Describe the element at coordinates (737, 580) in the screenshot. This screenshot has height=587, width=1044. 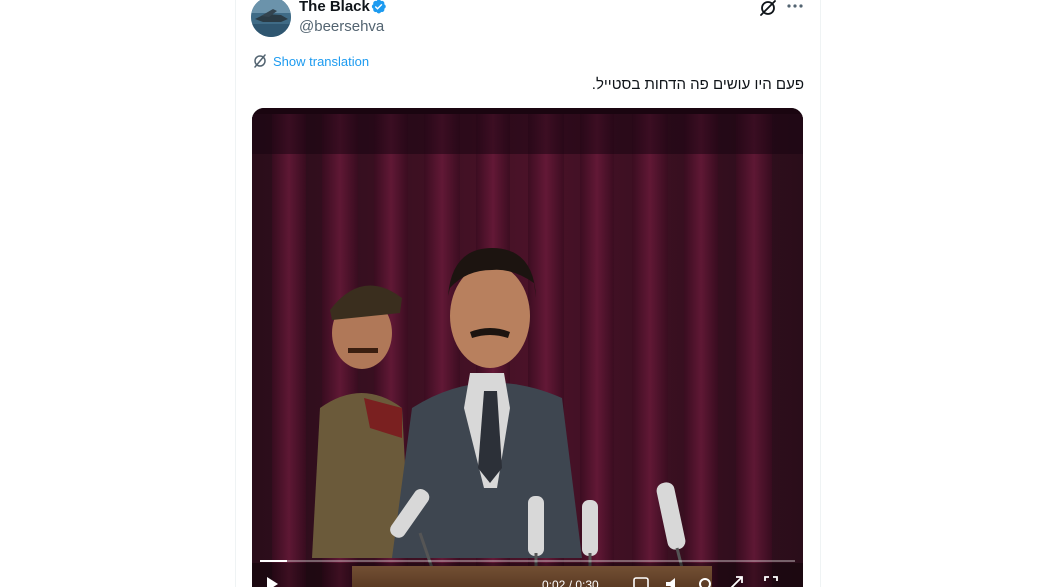
I see `pip-icon` at that location.